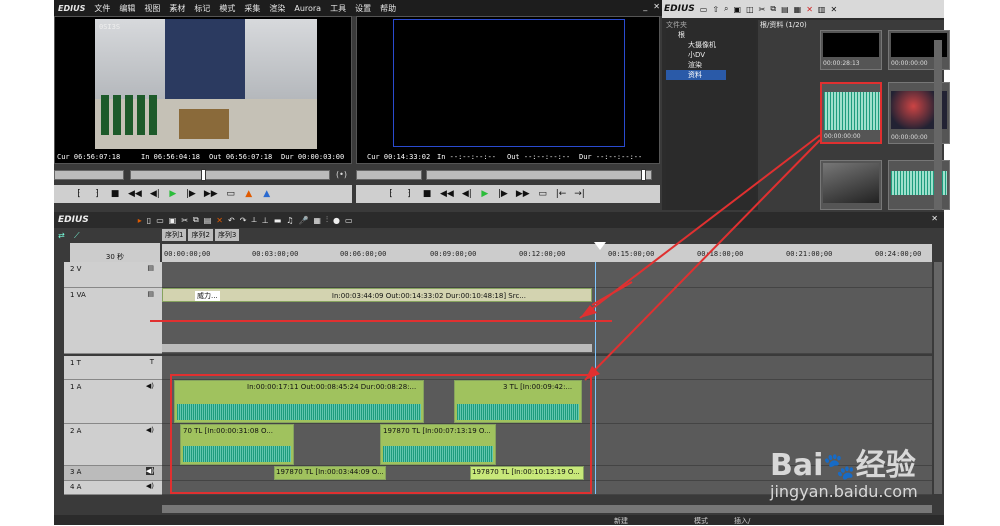 This screenshot has width=1000, height=526. I want to click on watermark-bai: Bai, so click(797, 465).